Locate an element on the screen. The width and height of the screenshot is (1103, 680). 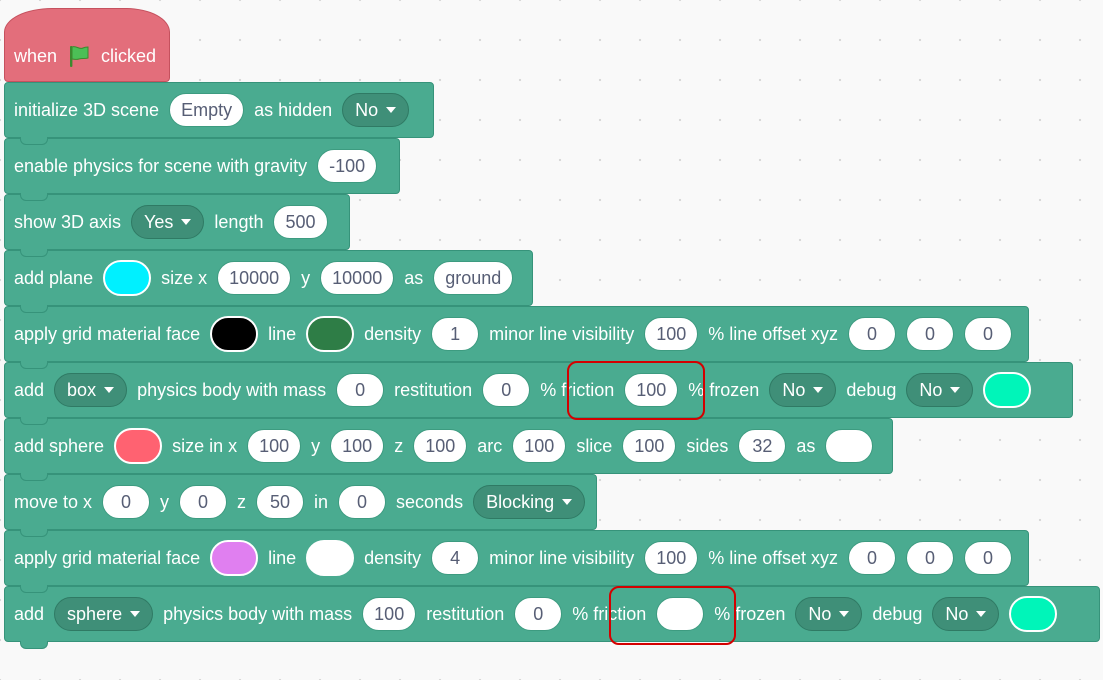
block-label: in is located at coordinates (321, 501).